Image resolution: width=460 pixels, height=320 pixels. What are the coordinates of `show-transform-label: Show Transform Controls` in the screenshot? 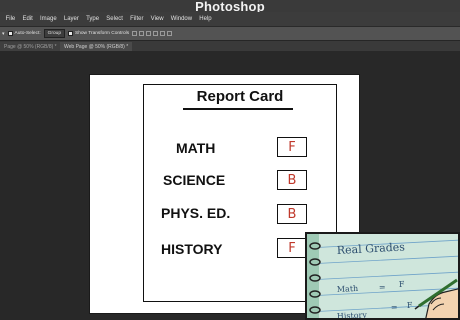 It's located at (102, 33).